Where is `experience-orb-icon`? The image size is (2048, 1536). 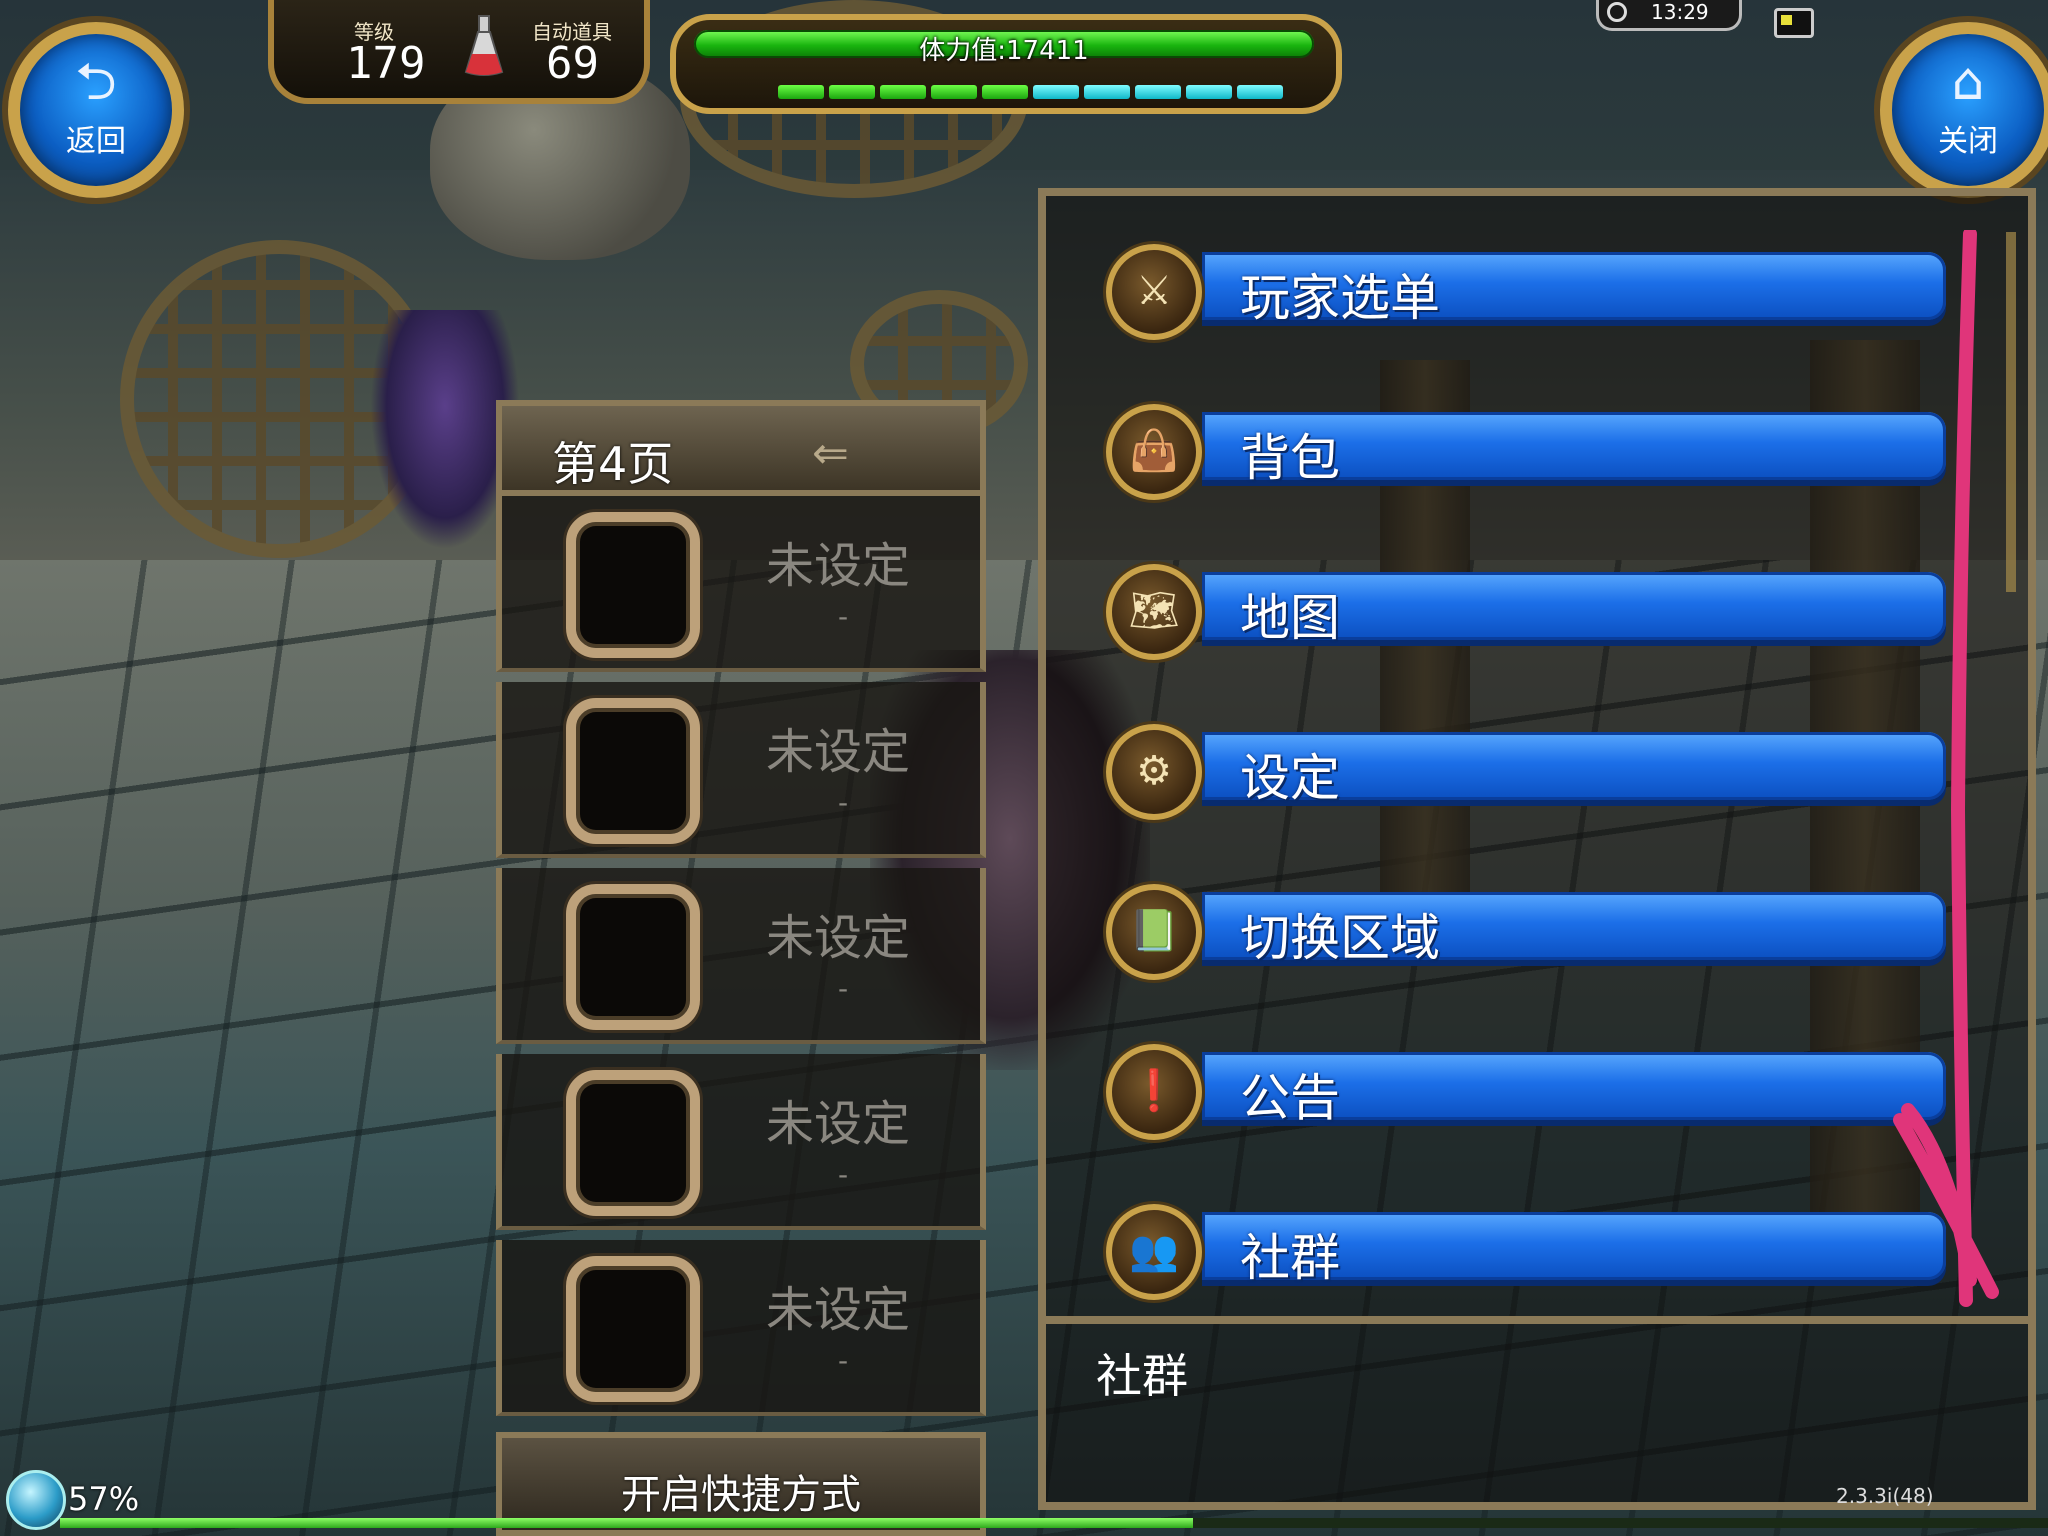 experience-orb-icon is located at coordinates (36, 1500).